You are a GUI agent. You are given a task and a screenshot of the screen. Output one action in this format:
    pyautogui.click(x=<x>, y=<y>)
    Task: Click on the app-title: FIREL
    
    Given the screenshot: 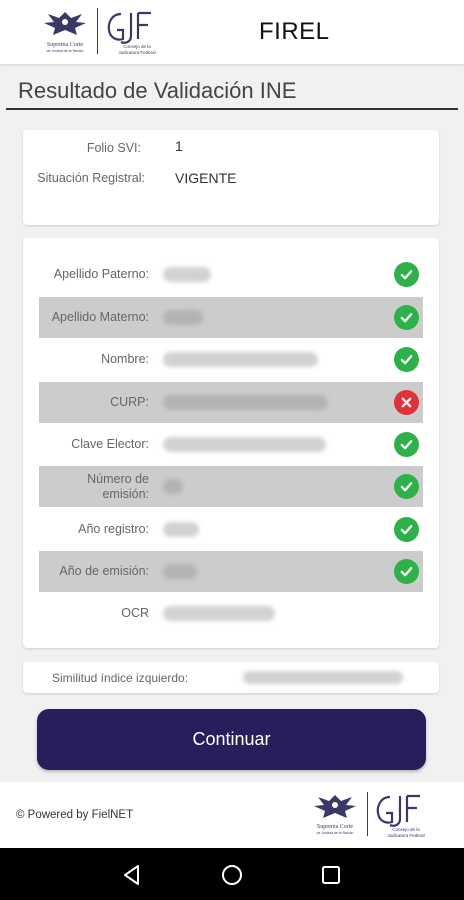 What is the action you would take?
    pyautogui.click(x=294, y=31)
    